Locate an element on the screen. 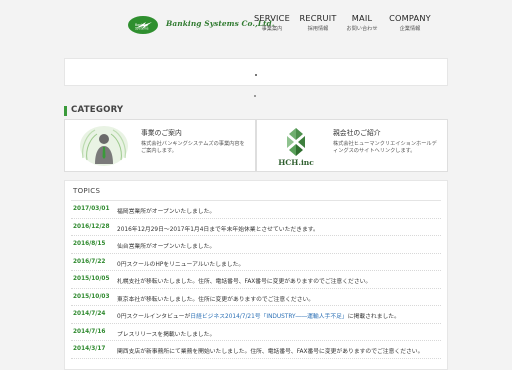  news-date: 2016/8/15 is located at coordinates (89, 244).